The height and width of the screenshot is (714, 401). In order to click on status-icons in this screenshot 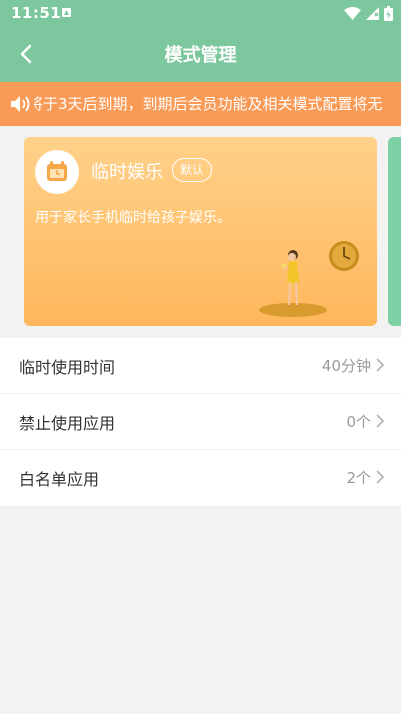, I will do `click(368, 13)`.